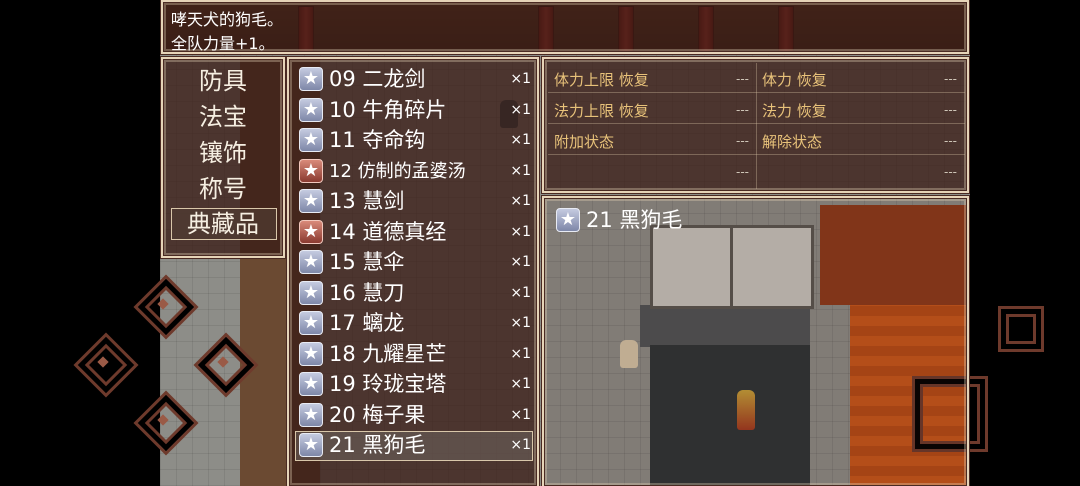 Image resolution: width=1080 pixels, height=486 pixels. I want to click on detail-item-name: 21 黑狗毛, so click(634, 220).